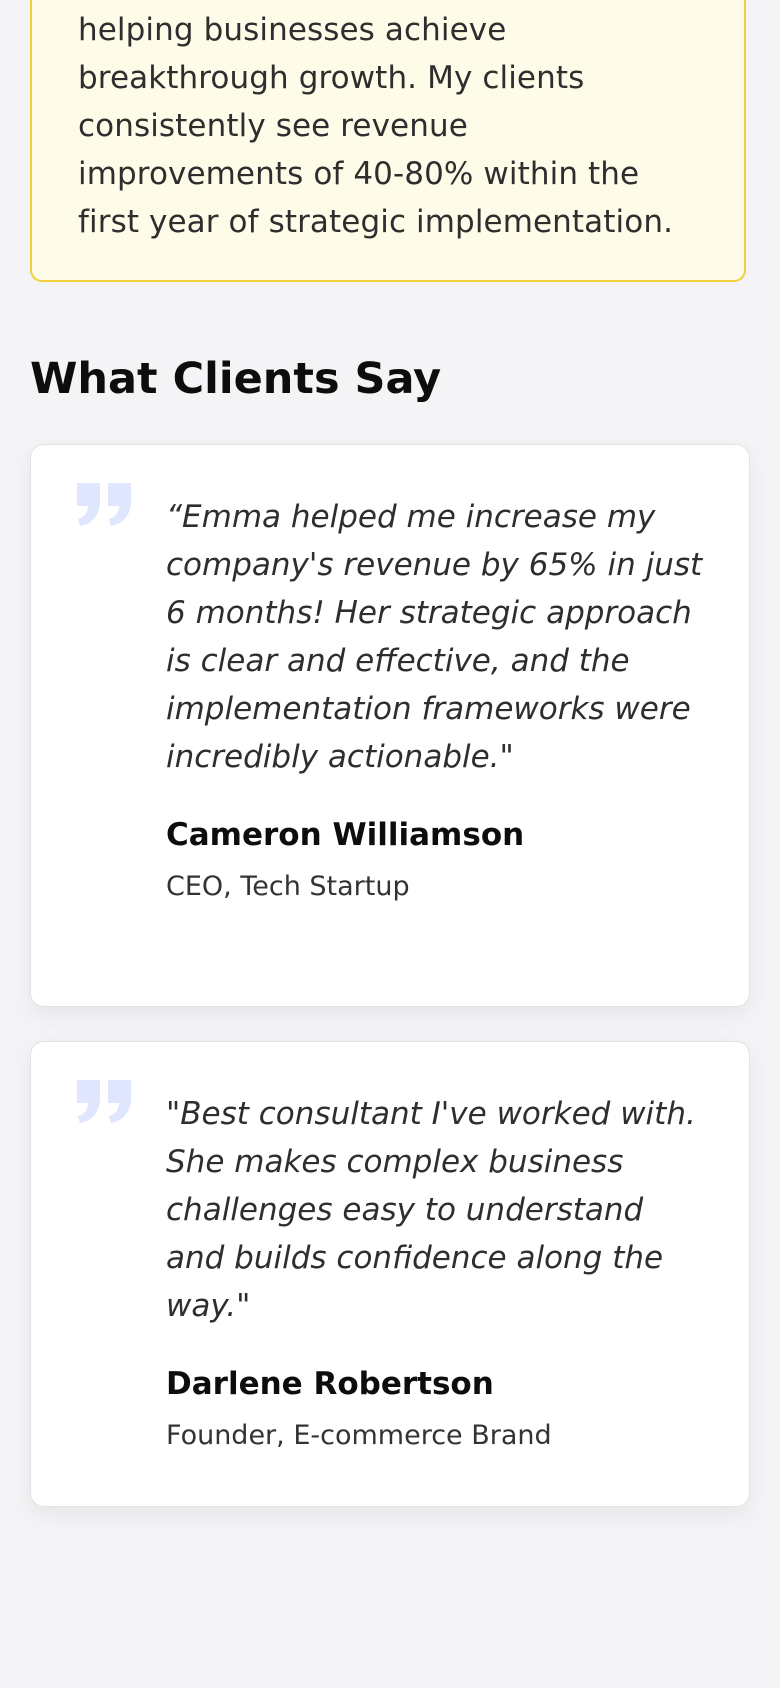 Image resolution: width=780 pixels, height=1688 pixels. What do you see at coordinates (345, 835) in the screenshot?
I see `testimonial-author-name: Cameron Williamson` at bounding box center [345, 835].